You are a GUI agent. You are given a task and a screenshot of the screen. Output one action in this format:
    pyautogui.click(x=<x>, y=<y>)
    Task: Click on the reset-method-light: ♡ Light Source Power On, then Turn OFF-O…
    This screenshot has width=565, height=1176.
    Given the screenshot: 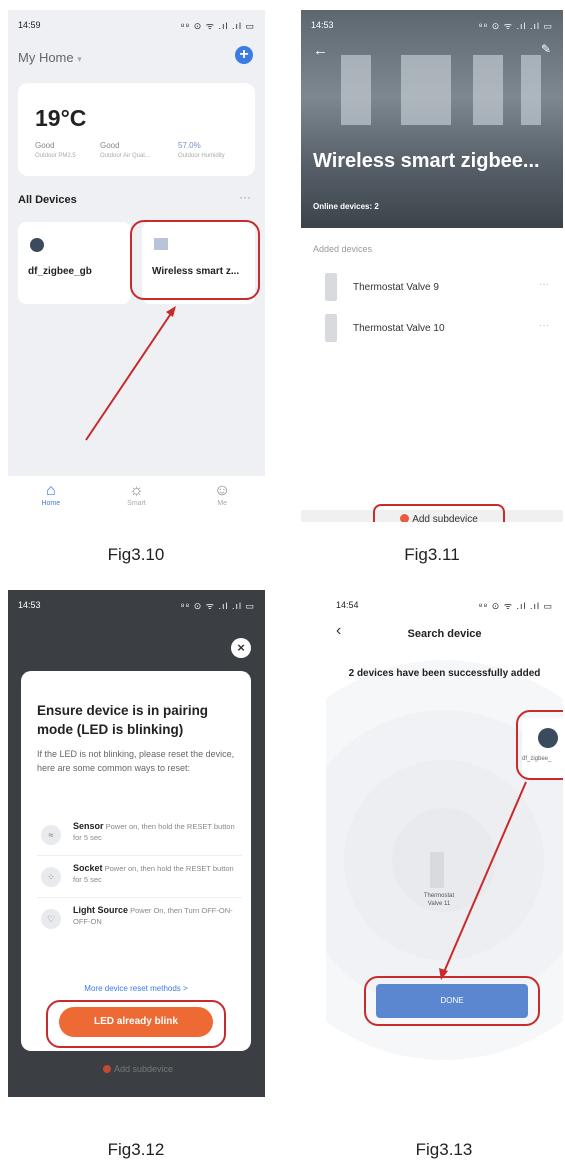 What is the action you would take?
    pyautogui.click(x=139, y=920)
    